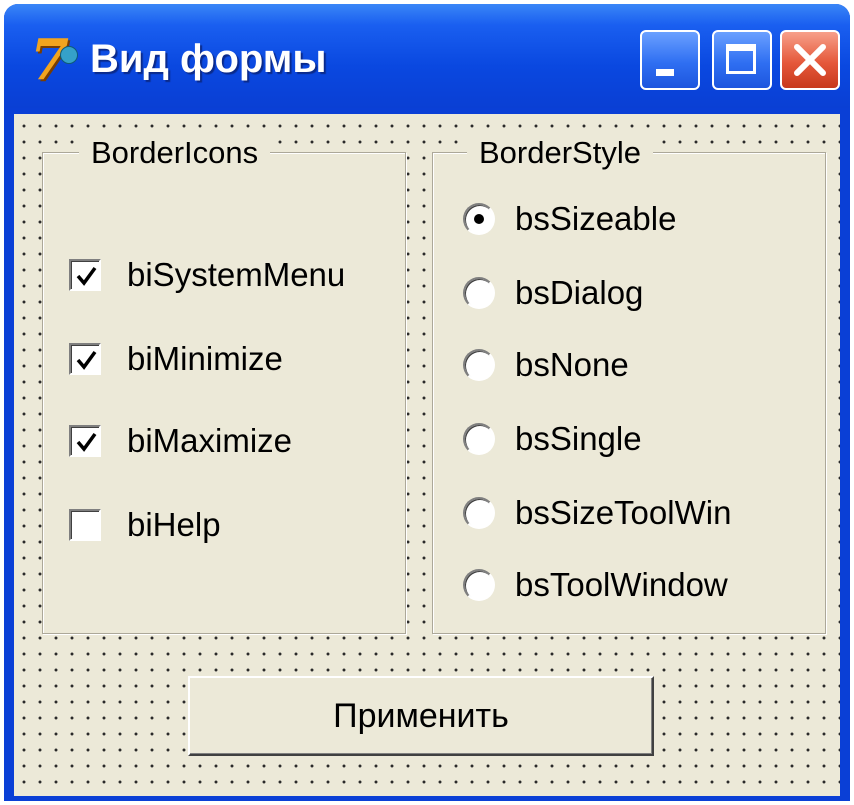 The image size is (854, 805). I want to click on maximize-icon, so click(741, 59).